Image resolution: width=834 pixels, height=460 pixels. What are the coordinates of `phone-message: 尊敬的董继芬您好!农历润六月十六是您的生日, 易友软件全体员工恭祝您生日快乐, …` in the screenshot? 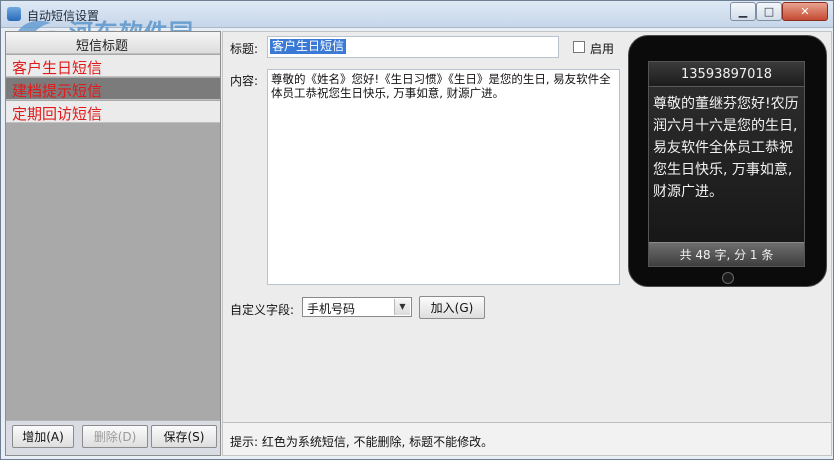 It's located at (726, 148).